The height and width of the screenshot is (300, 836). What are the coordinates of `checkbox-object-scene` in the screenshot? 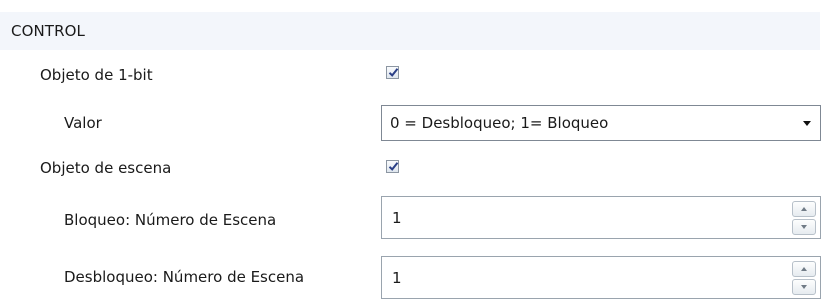 It's located at (392, 166).